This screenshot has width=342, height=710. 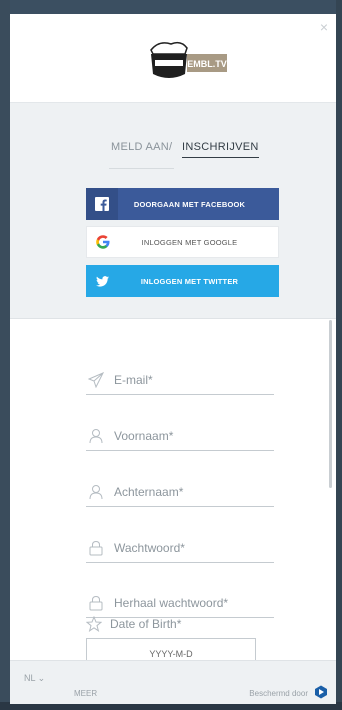 I want to click on facebook-button-label: DOORGAAN MET FACEBOOK, so click(x=189, y=204).